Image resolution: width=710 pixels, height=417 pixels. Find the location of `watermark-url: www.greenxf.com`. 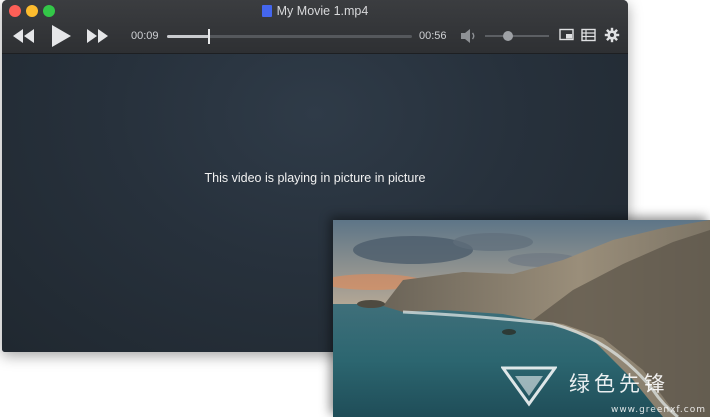

watermark-url: www.greenxf.com is located at coordinates (658, 410).